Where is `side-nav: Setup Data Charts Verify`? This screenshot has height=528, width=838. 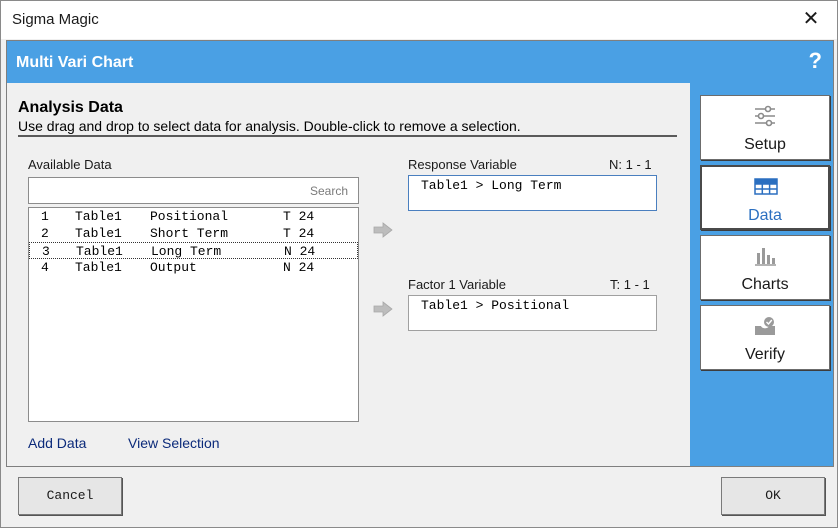
side-nav: Setup Data Charts Verify is located at coordinates (761, 274).